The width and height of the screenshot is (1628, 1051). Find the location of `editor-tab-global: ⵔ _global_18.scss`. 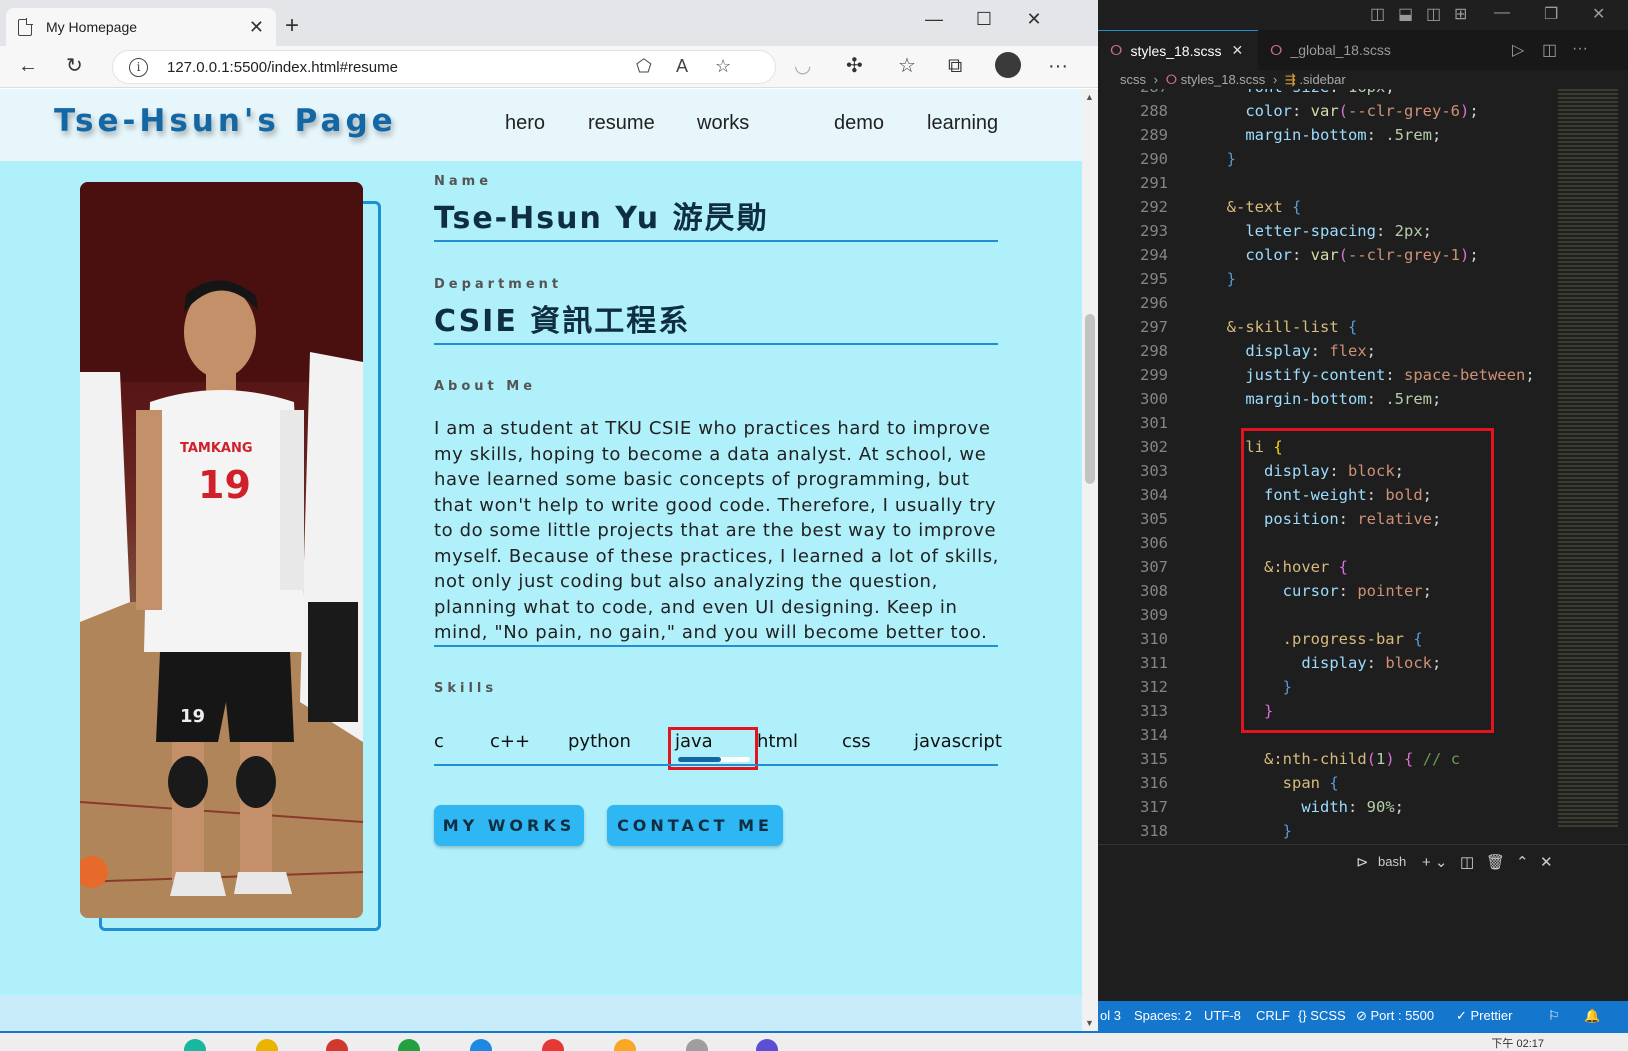

editor-tab-global: ⵔ _global_18.scss is located at coordinates (1338, 50).